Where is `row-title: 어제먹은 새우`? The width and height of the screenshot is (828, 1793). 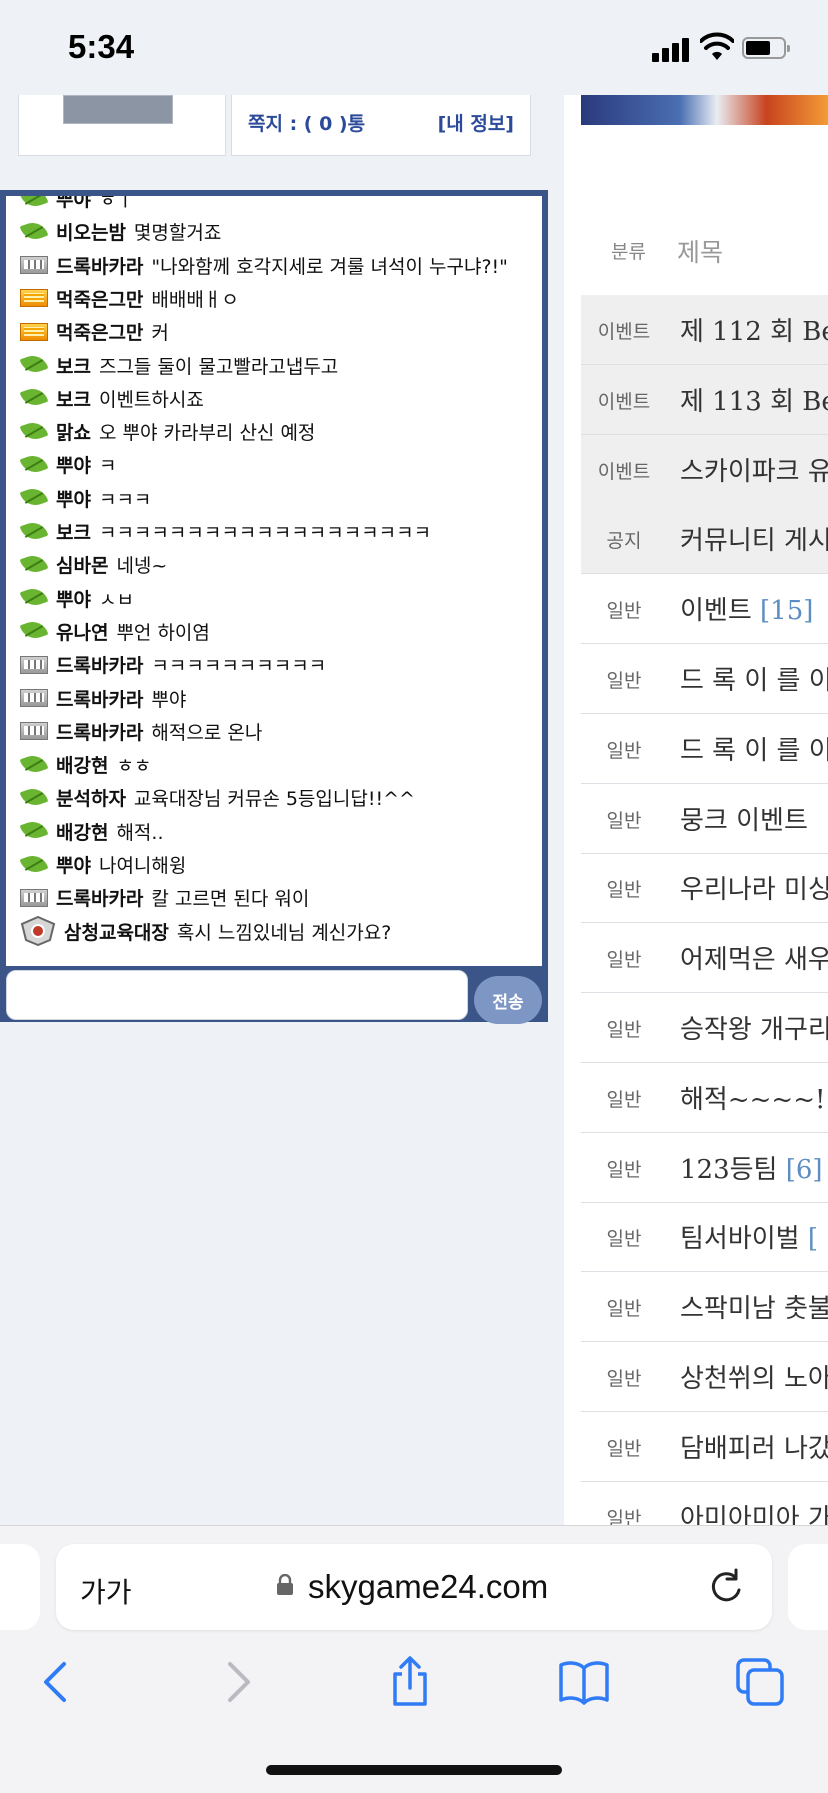 row-title: 어제먹은 새우 is located at coordinates (754, 957).